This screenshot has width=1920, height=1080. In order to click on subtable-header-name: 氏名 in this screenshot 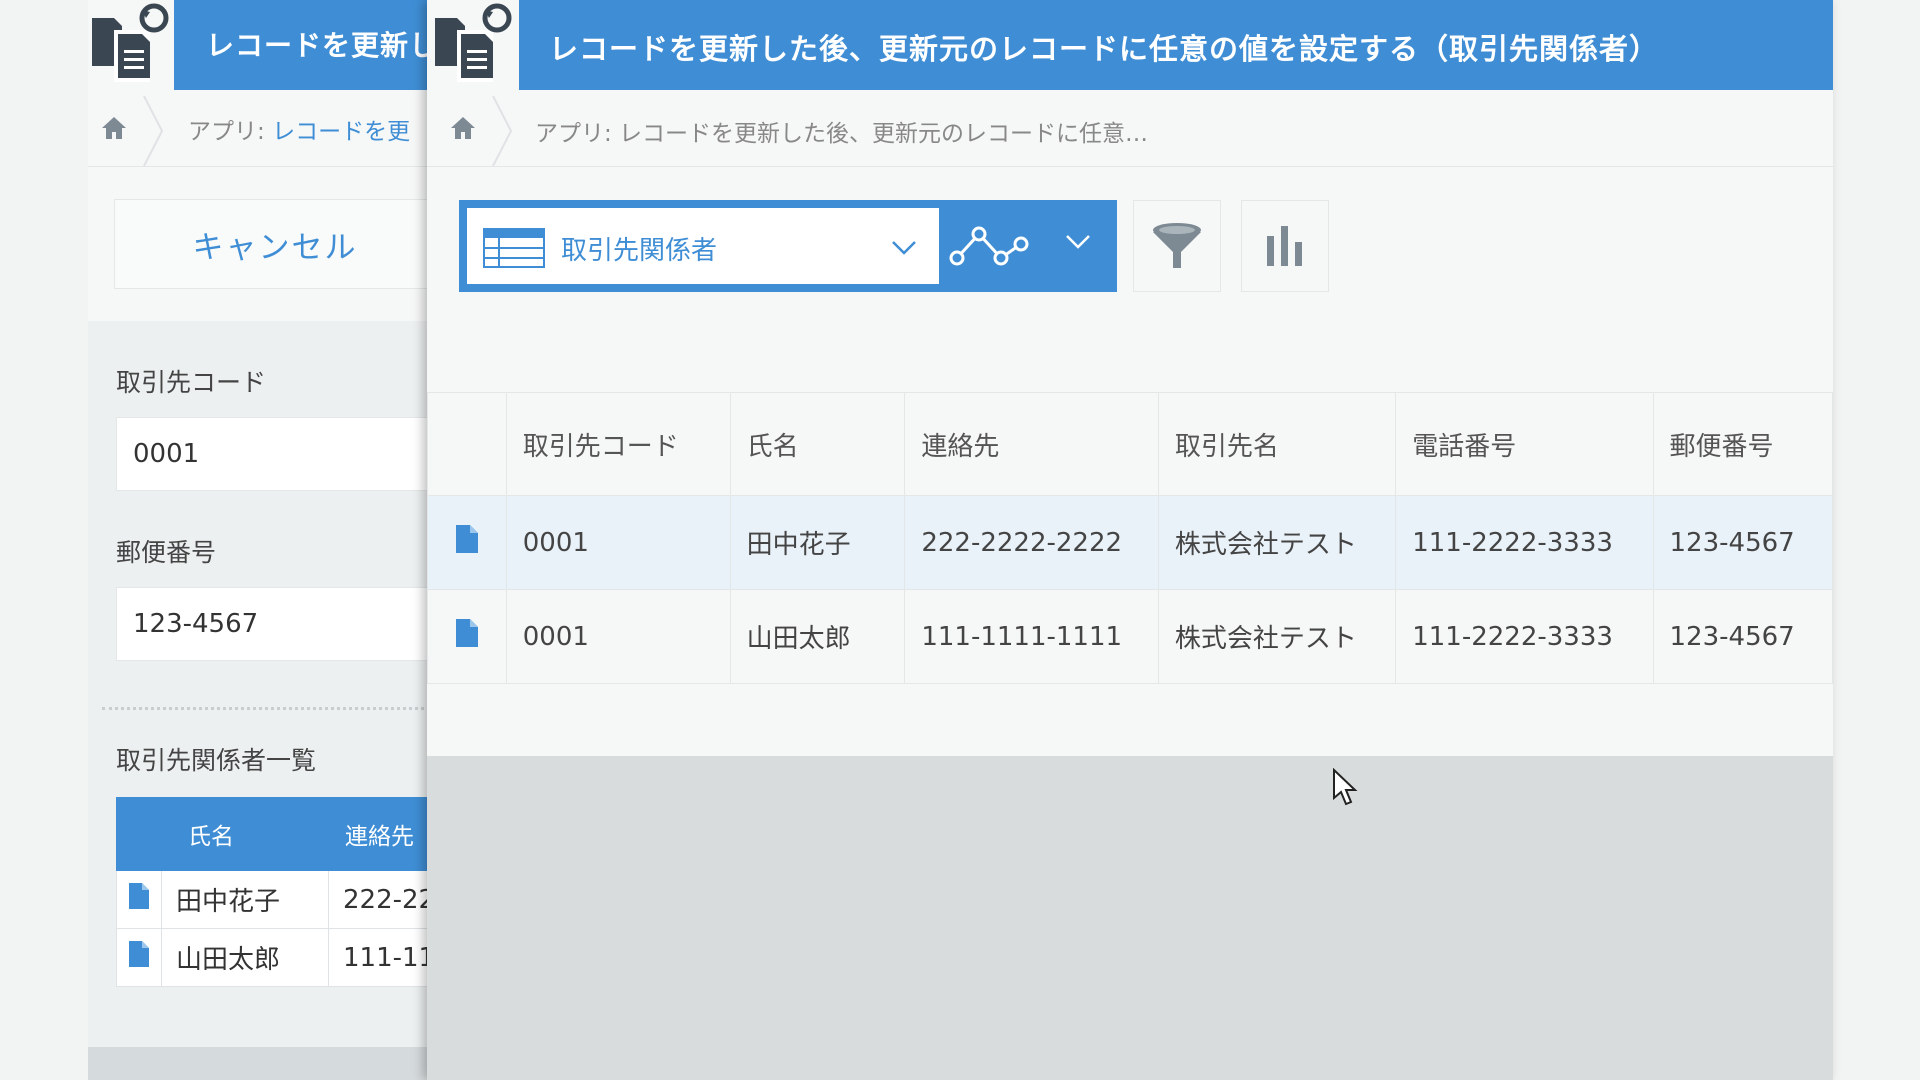, I will do `click(245, 834)`.